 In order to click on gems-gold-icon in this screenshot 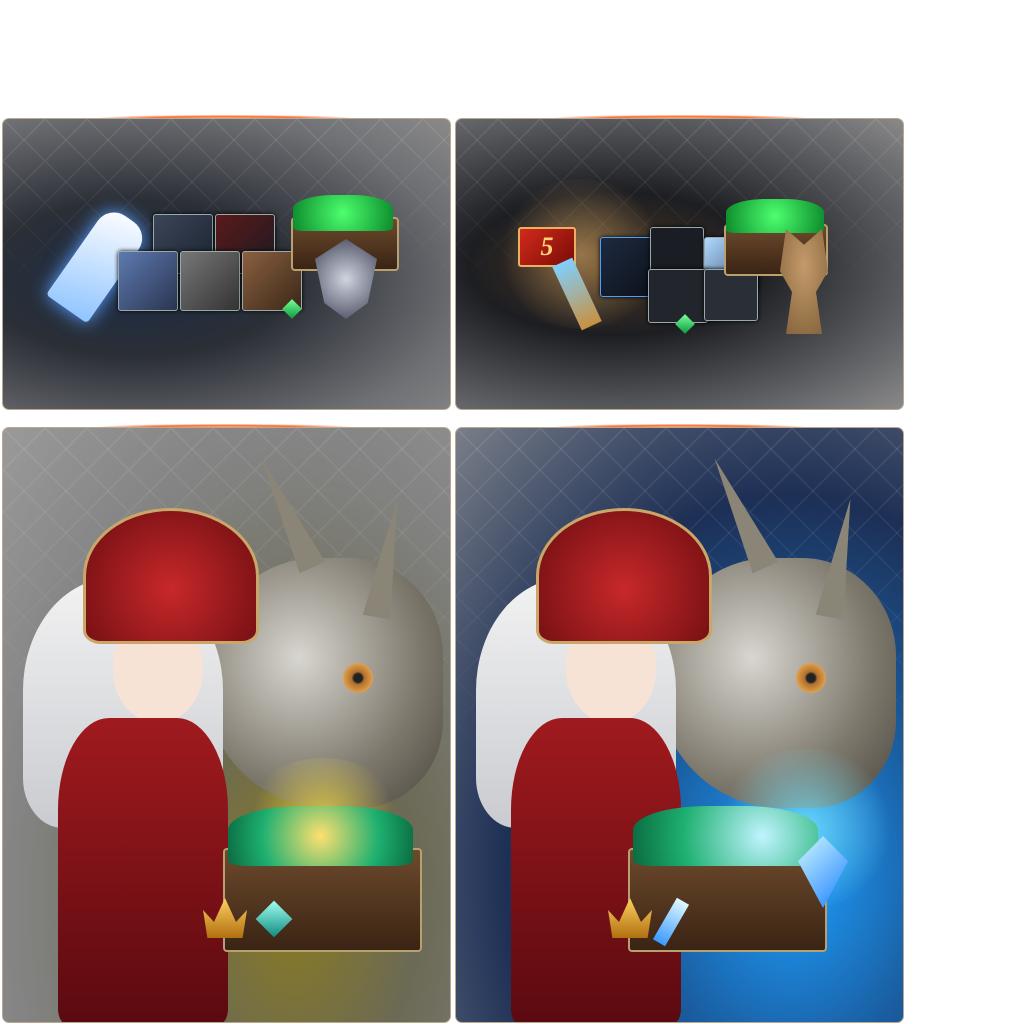, I will do `click(320, 836)`.